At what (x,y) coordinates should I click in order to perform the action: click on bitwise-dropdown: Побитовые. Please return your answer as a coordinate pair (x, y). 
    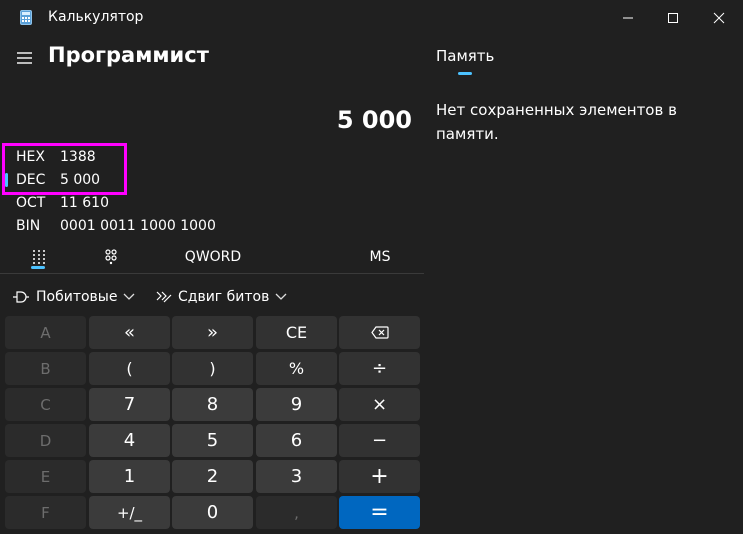
    Looking at the image, I should click on (73, 297).